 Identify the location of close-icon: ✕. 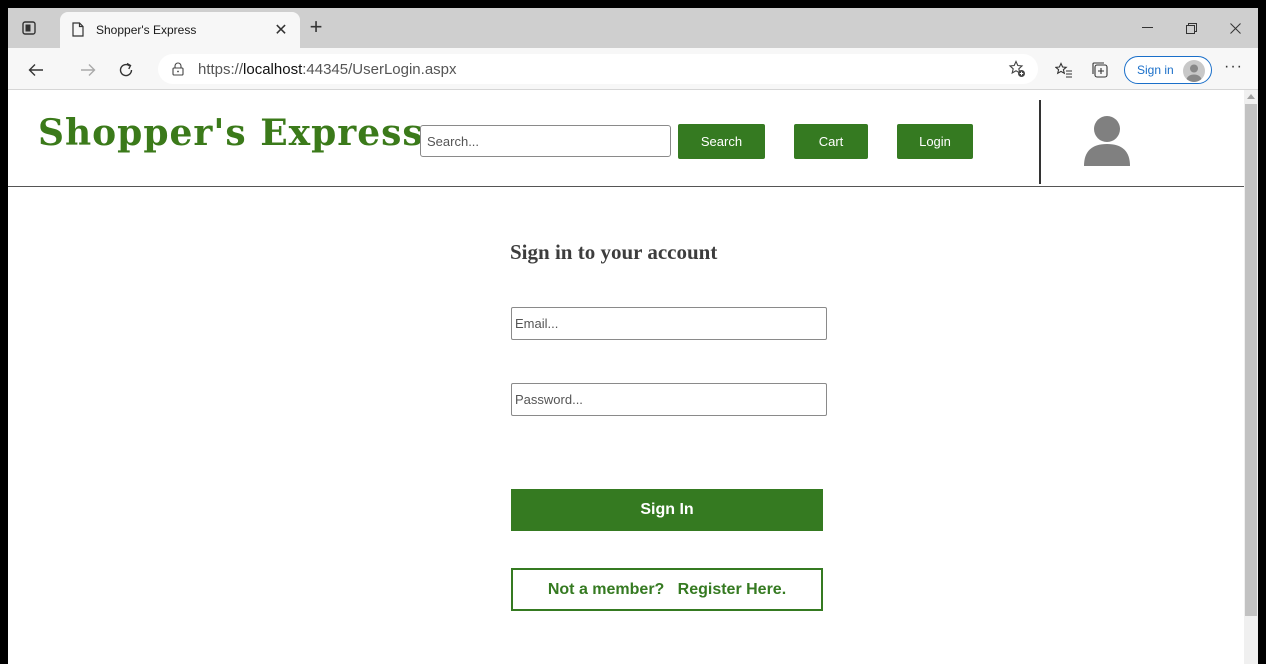
(281, 30).